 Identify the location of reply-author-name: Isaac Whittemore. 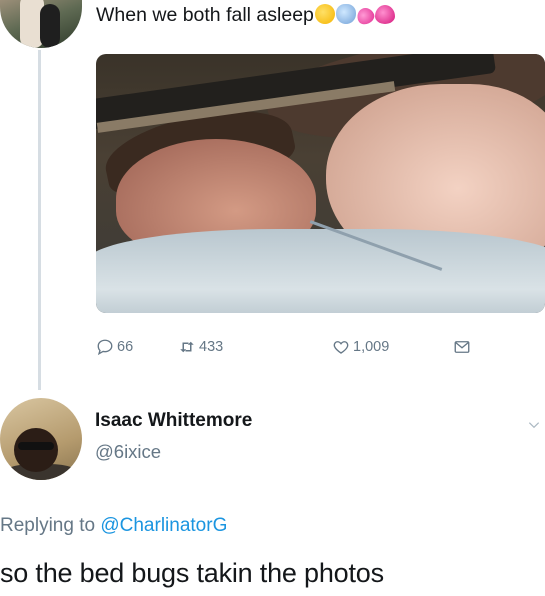
(173, 421).